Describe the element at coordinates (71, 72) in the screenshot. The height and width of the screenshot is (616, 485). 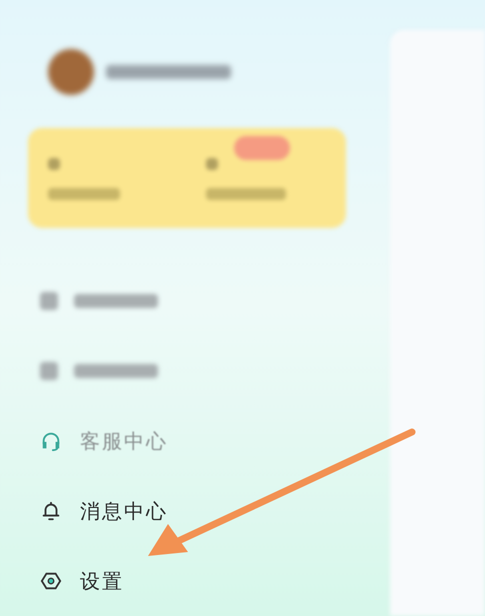
I see `avatar` at that location.